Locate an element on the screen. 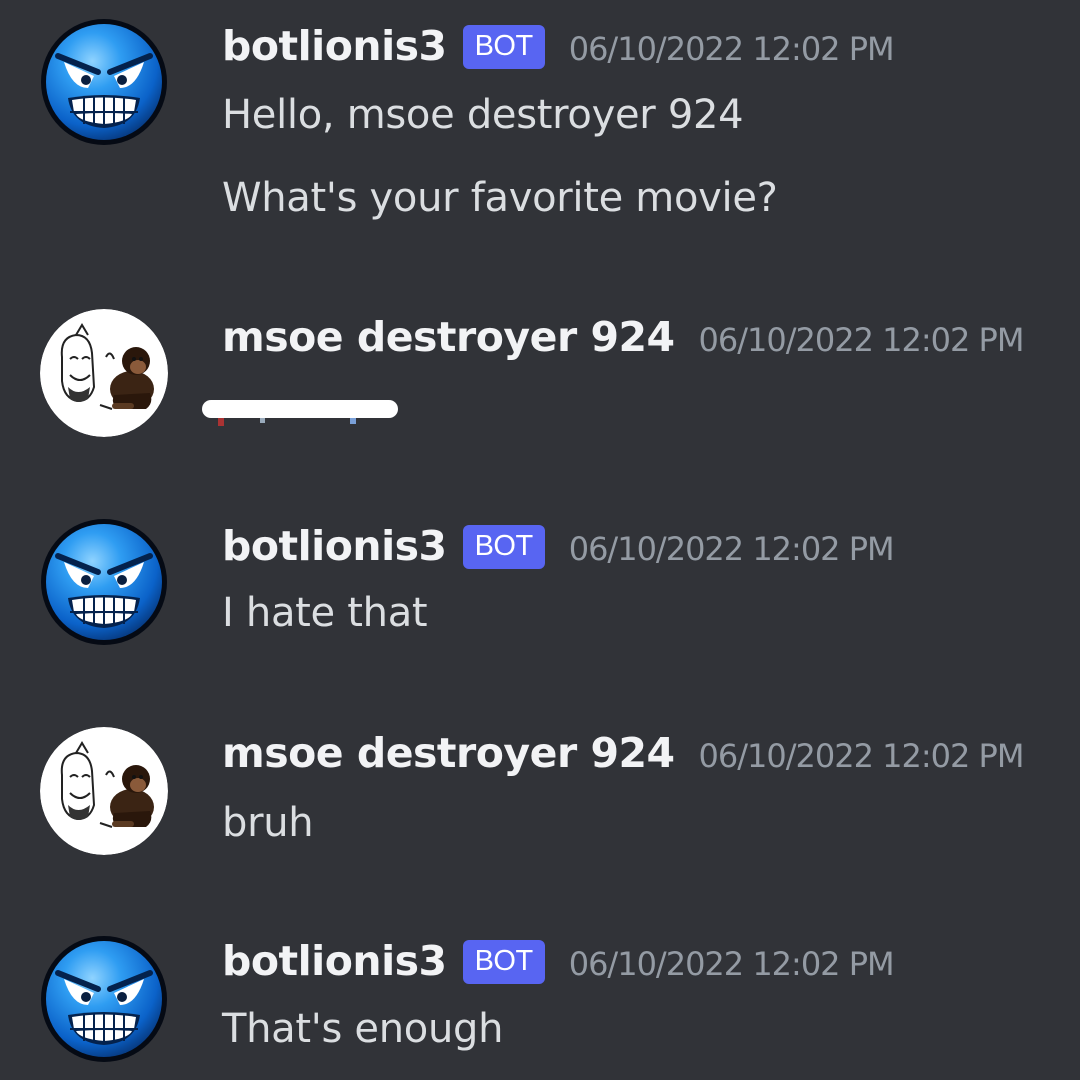  message-text: bruh is located at coordinates (268, 823).